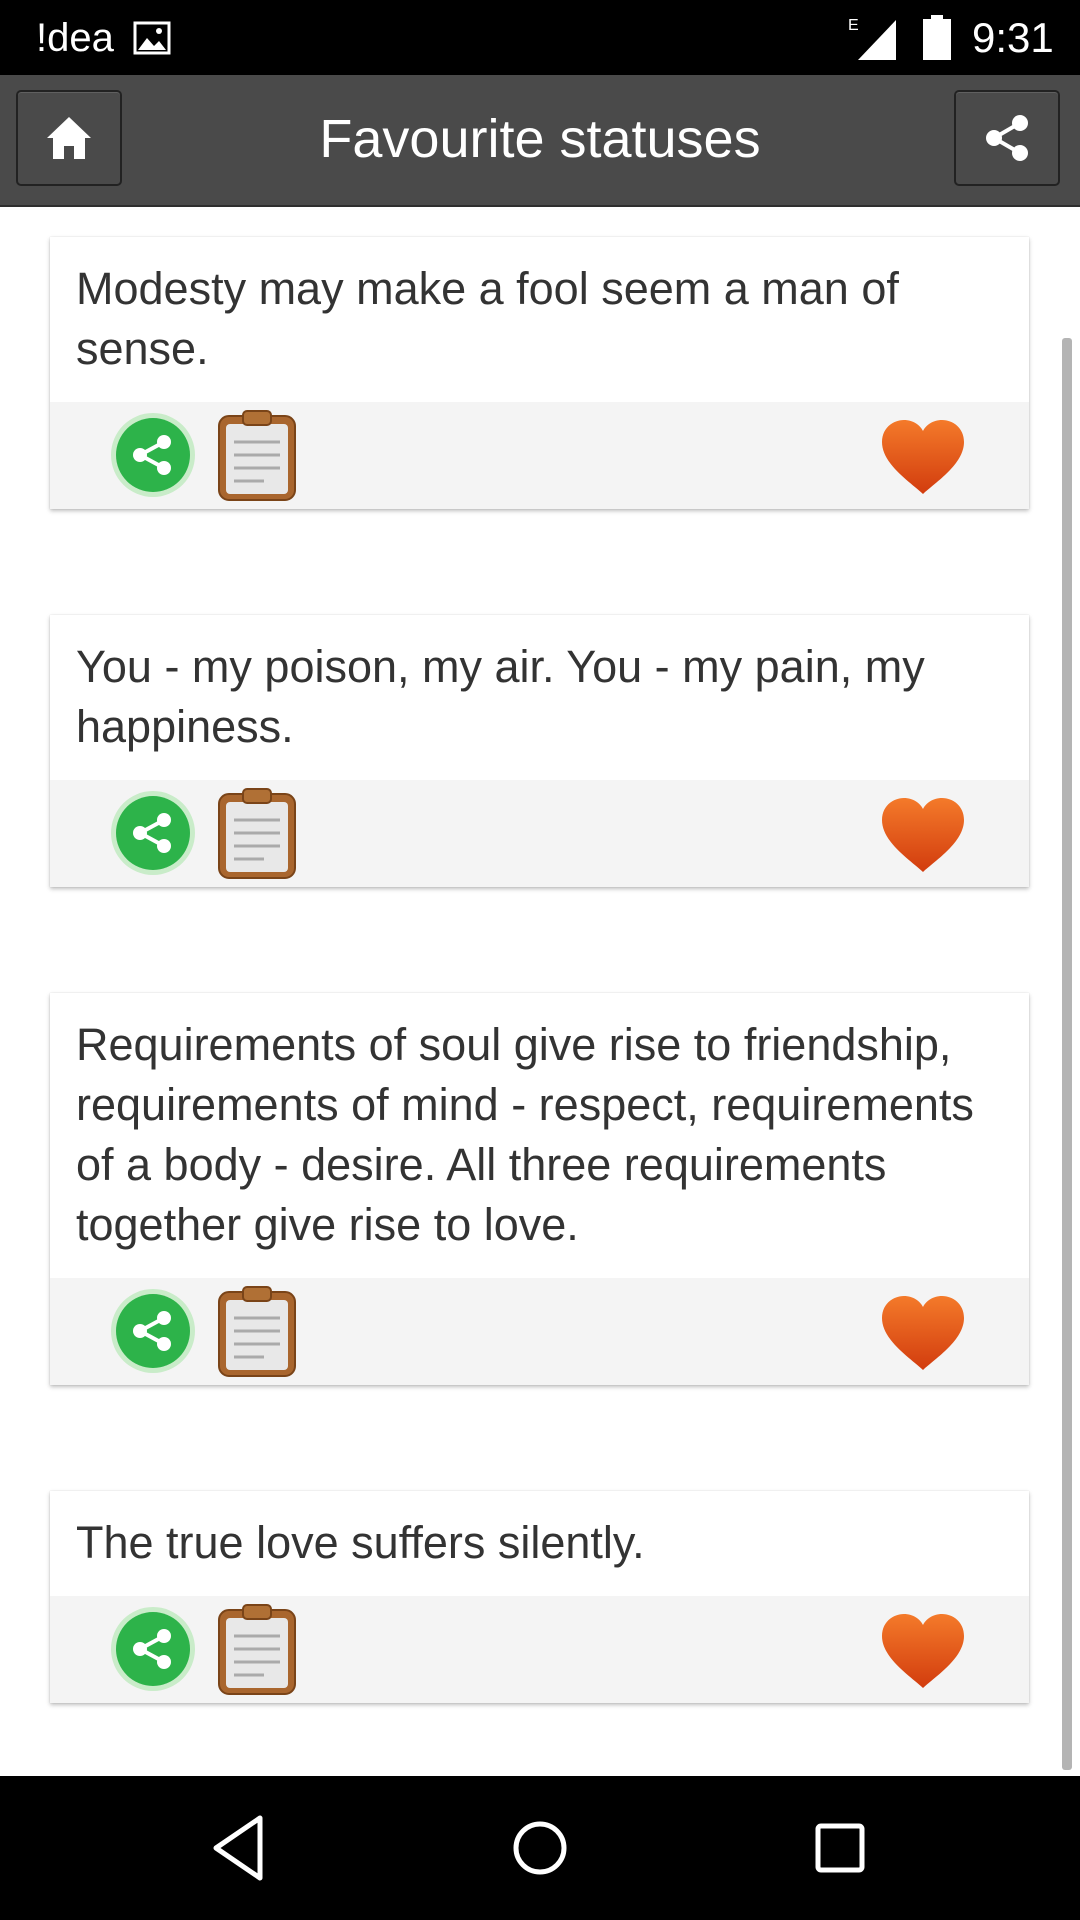 The image size is (1080, 1920). I want to click on recents-button, so click(840, 1848).